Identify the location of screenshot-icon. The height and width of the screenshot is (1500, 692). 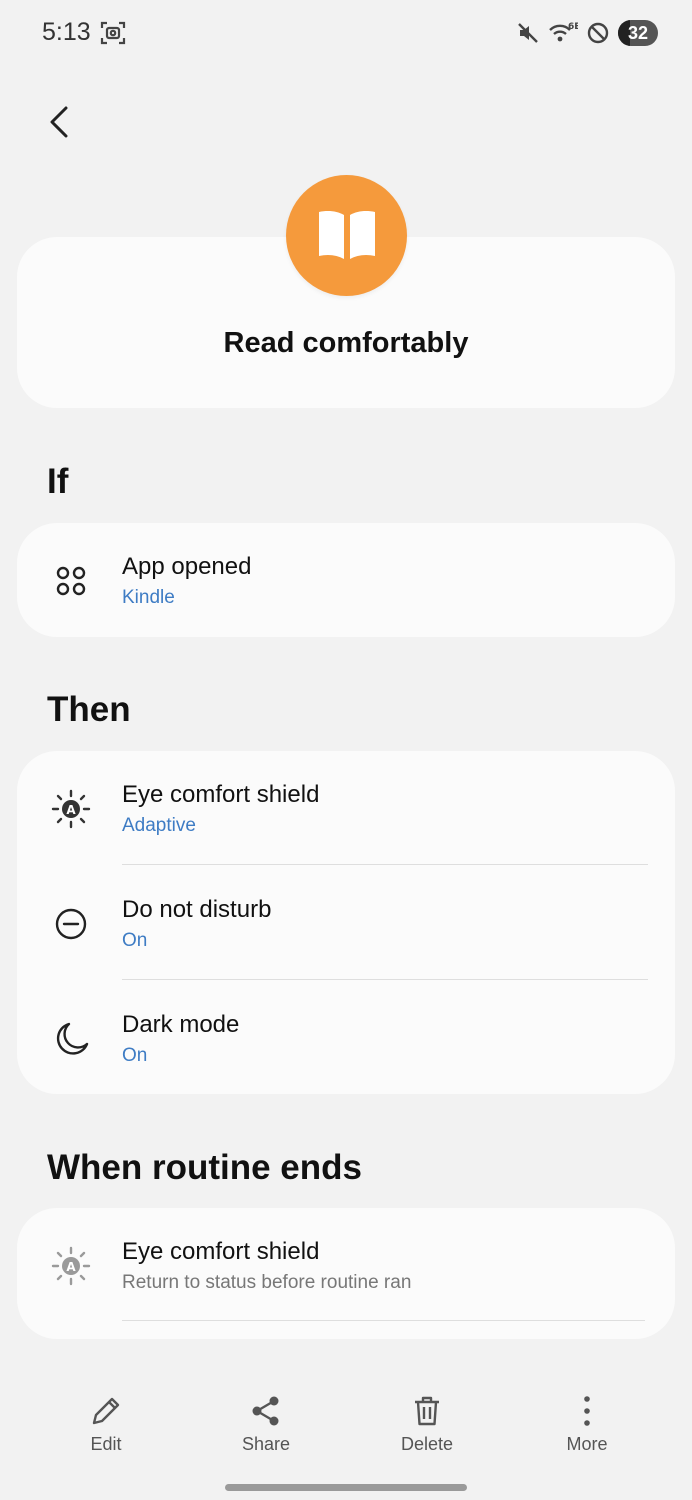
(113, 33).